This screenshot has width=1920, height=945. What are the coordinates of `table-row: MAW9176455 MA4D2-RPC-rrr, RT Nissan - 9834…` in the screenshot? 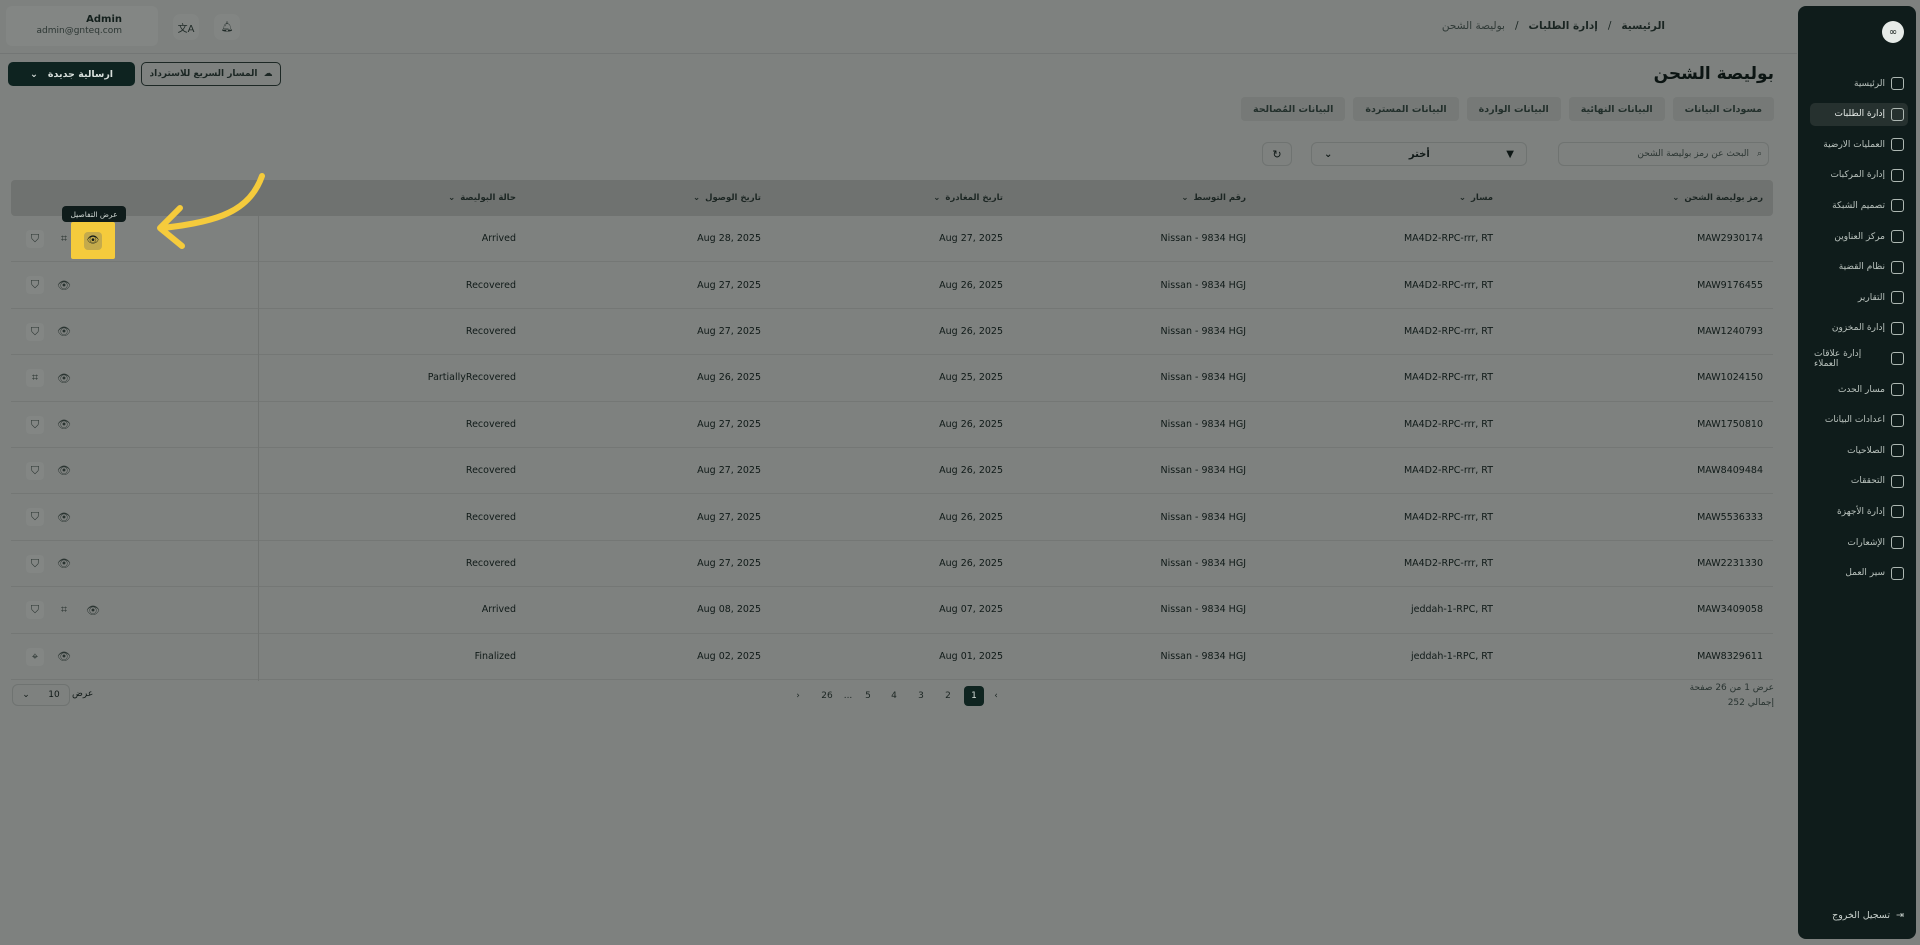 It's located at (892, 285).